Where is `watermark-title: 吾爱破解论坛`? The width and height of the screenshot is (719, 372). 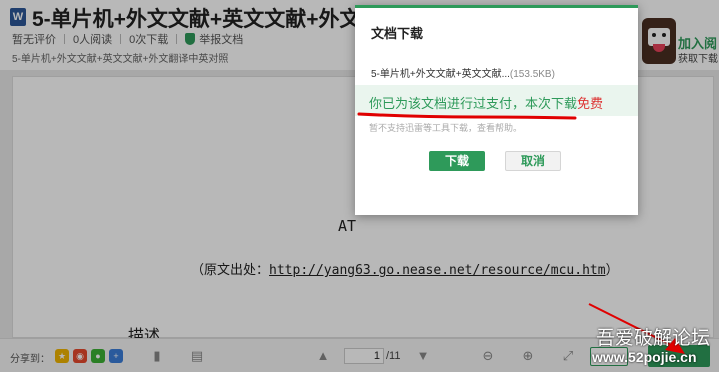 watermark-title: 吾爱破解论坛 is located at coordinates (653, 338).